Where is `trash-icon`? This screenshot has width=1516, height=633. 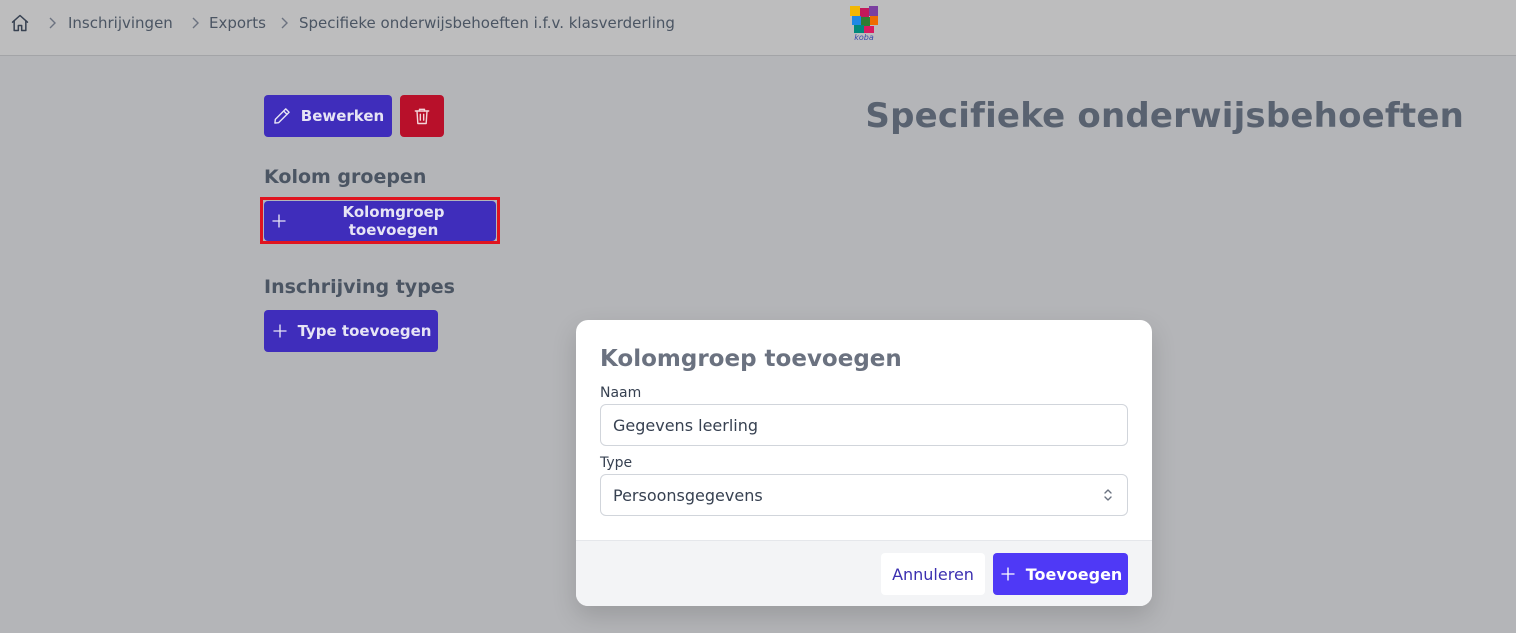
trash-icon is located at coordinates (422, 116).